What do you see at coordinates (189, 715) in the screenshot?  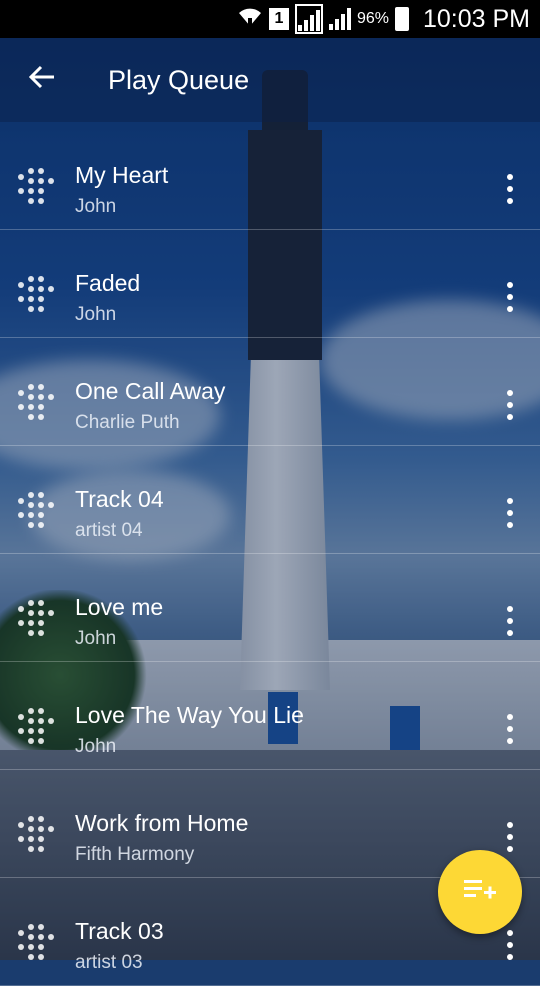 I see `song-title: Love The Way You Lie` at bounding box center [189, 715].